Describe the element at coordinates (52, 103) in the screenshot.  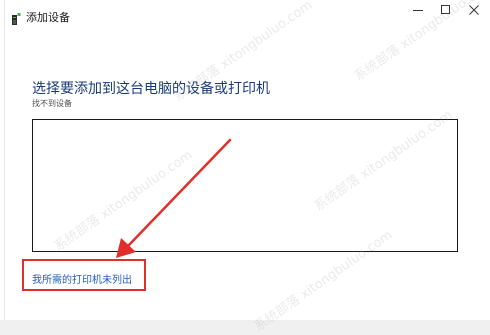
I see `search-status-text: 找不到设备` at that location.